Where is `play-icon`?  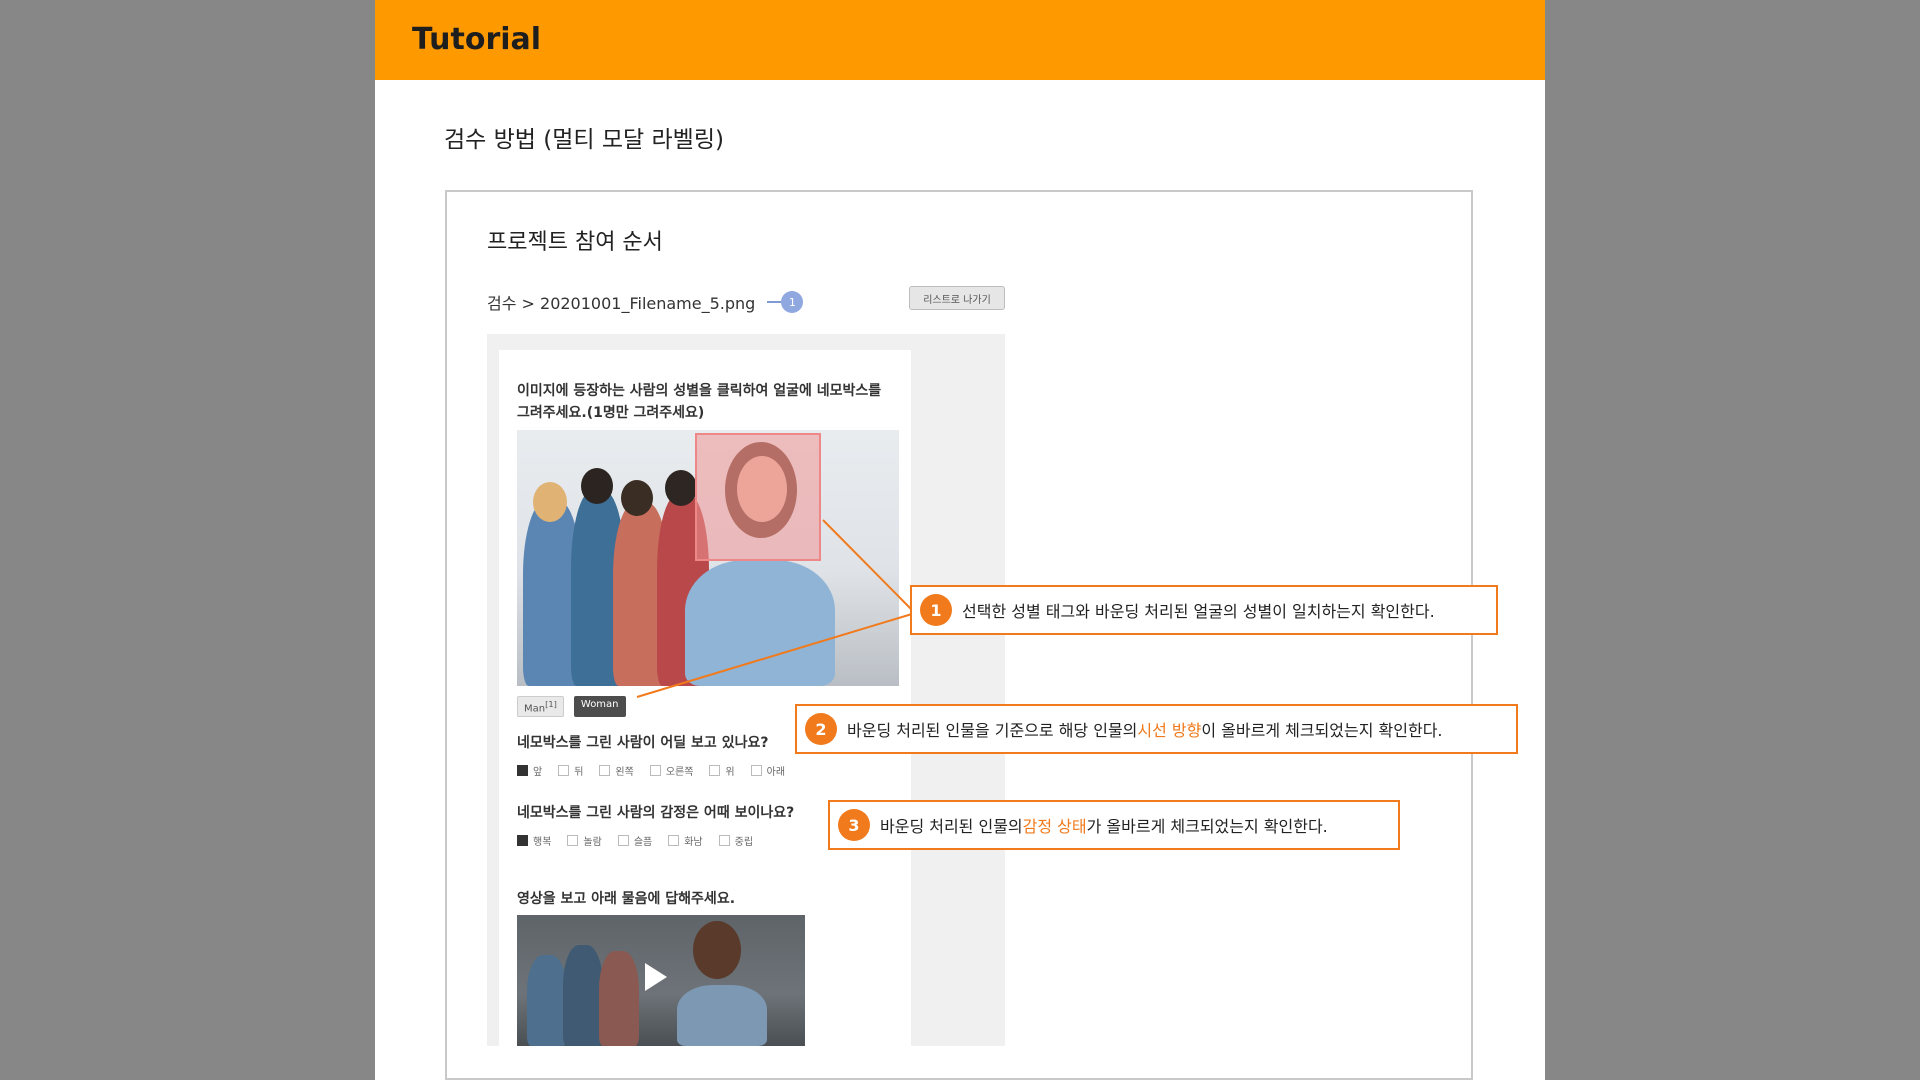
play-icon is located at coordinates (656, 977).